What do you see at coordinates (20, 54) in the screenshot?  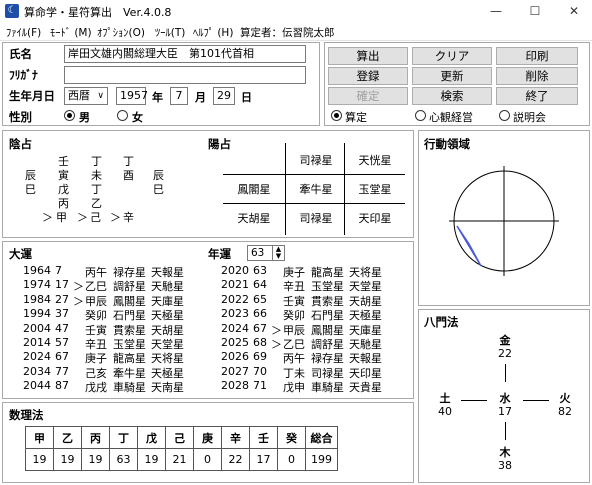 I see `name-label: 氏名` at bounding box center [20, 54].